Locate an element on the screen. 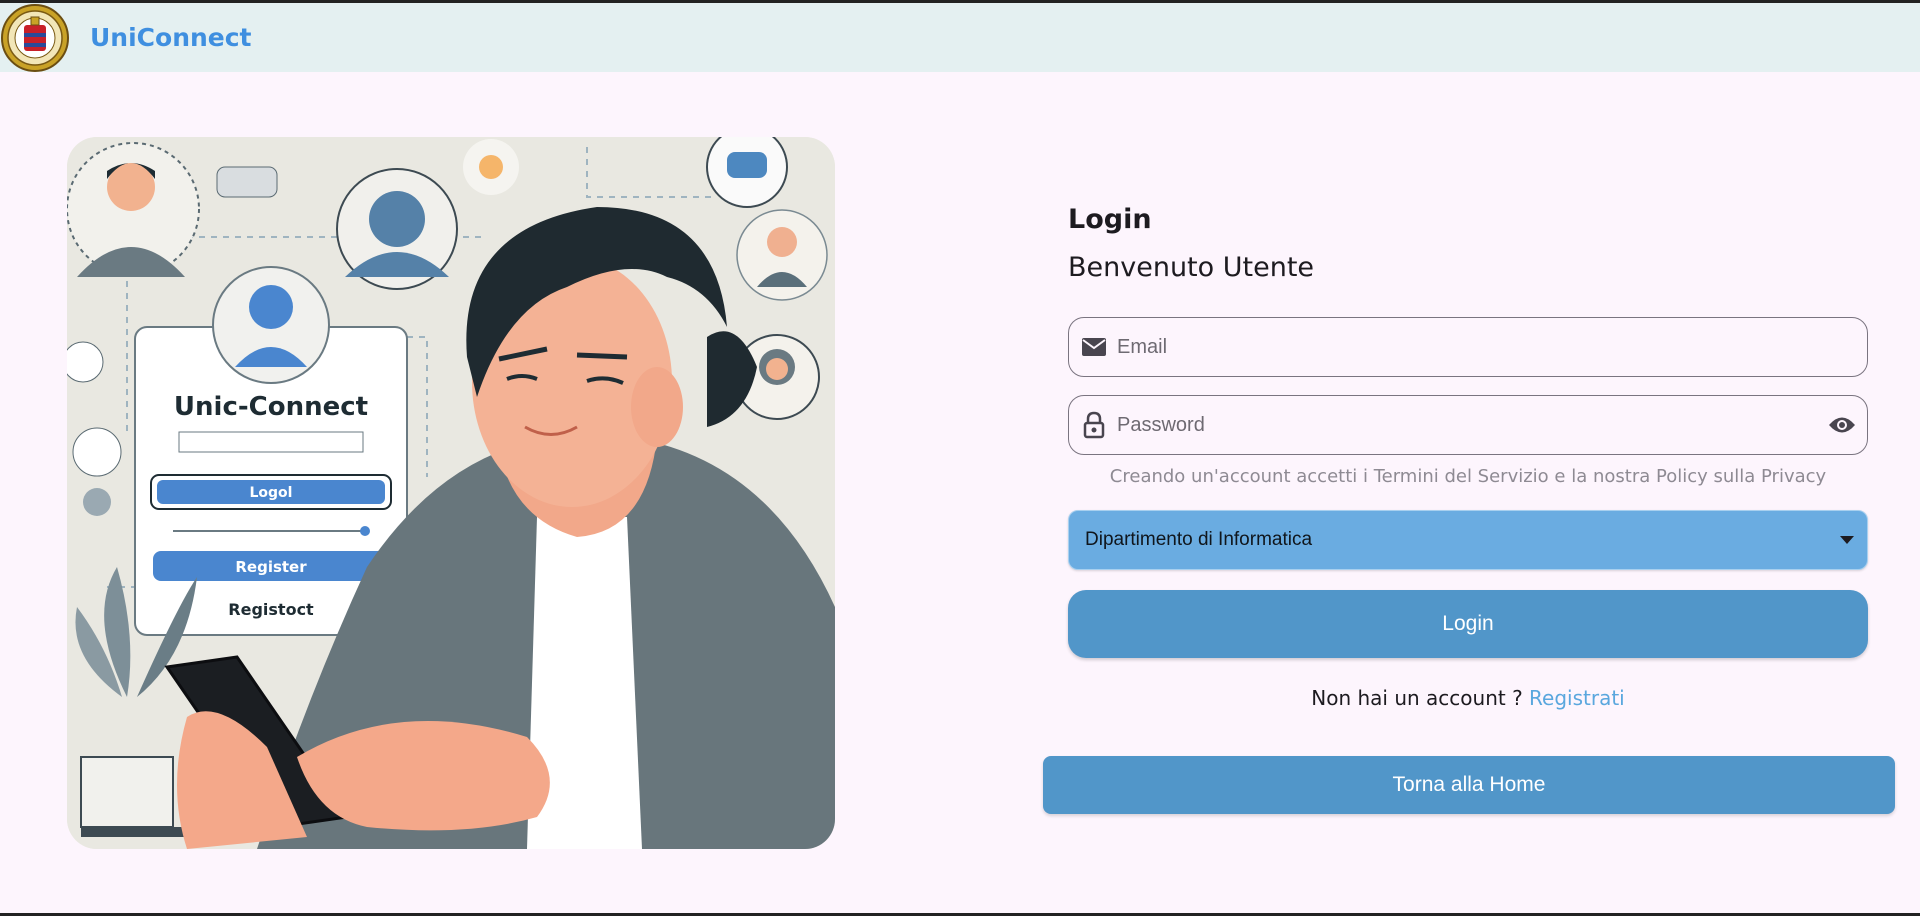  signup-prompt-text: Non hai un account ? is located at coordinates (1420, 698).